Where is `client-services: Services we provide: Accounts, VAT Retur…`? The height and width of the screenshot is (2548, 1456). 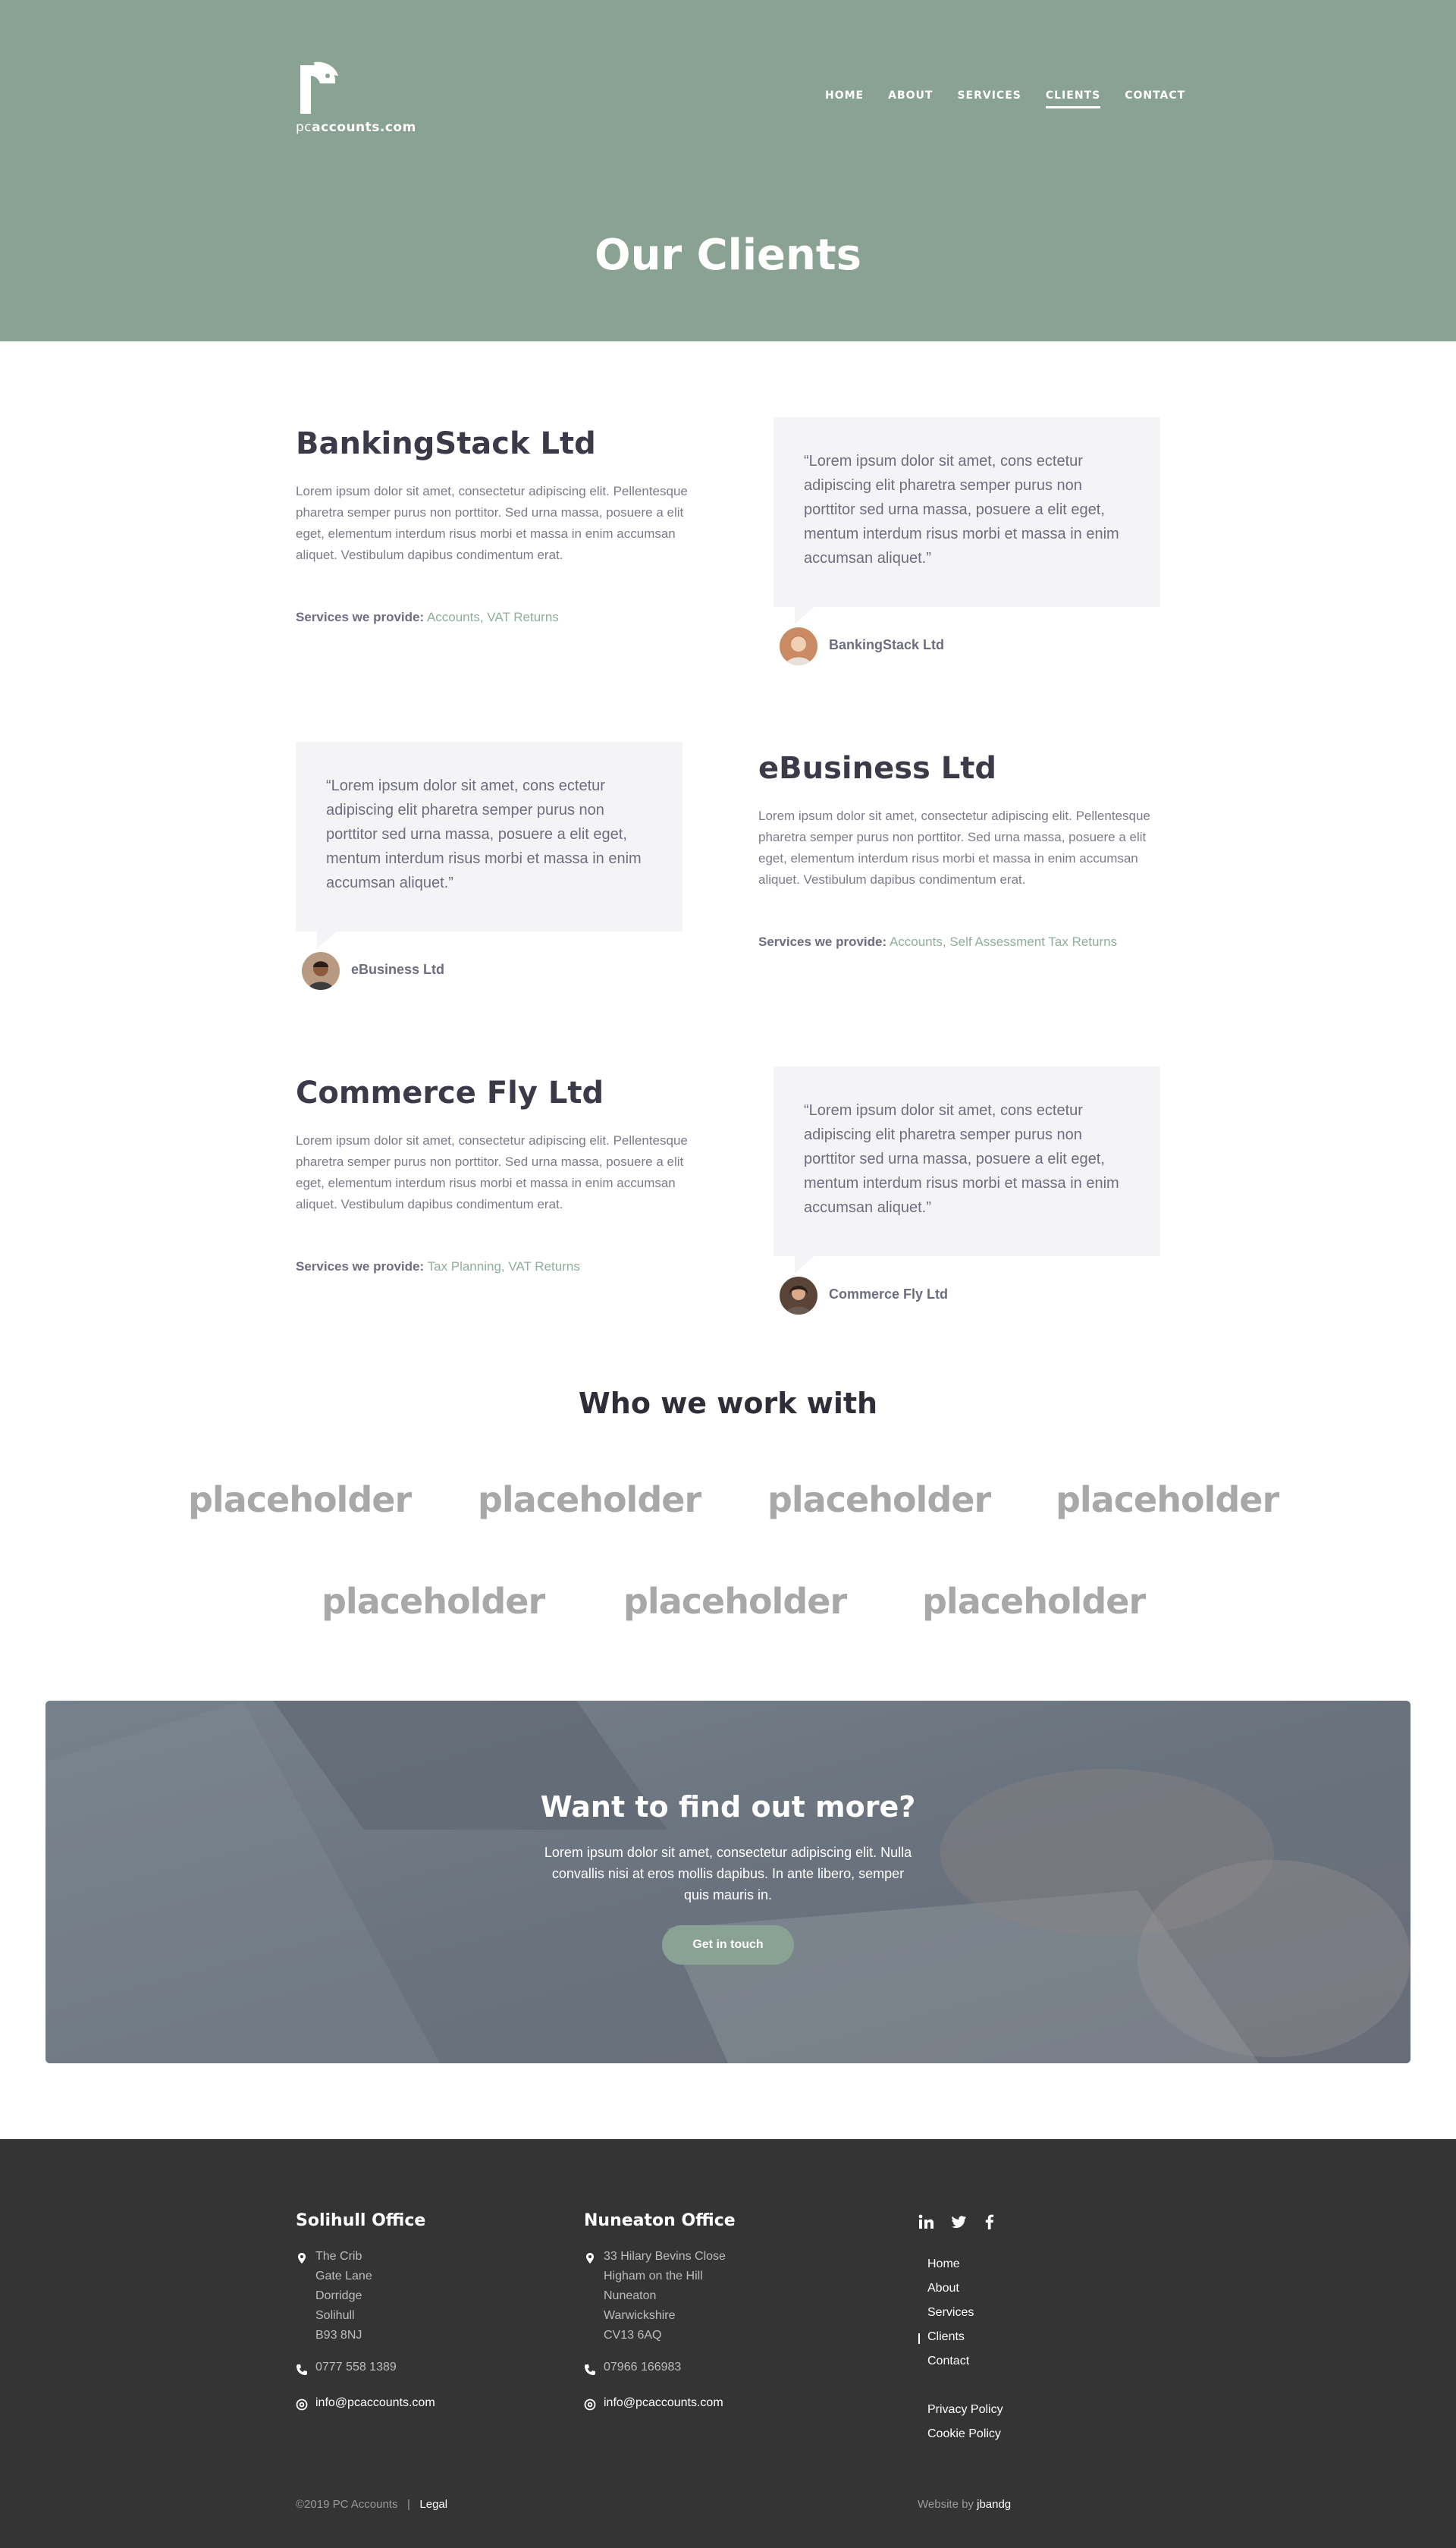 client-services: Services we provide: Accounts, VAT Retur… is located at coordinates (508, 617).